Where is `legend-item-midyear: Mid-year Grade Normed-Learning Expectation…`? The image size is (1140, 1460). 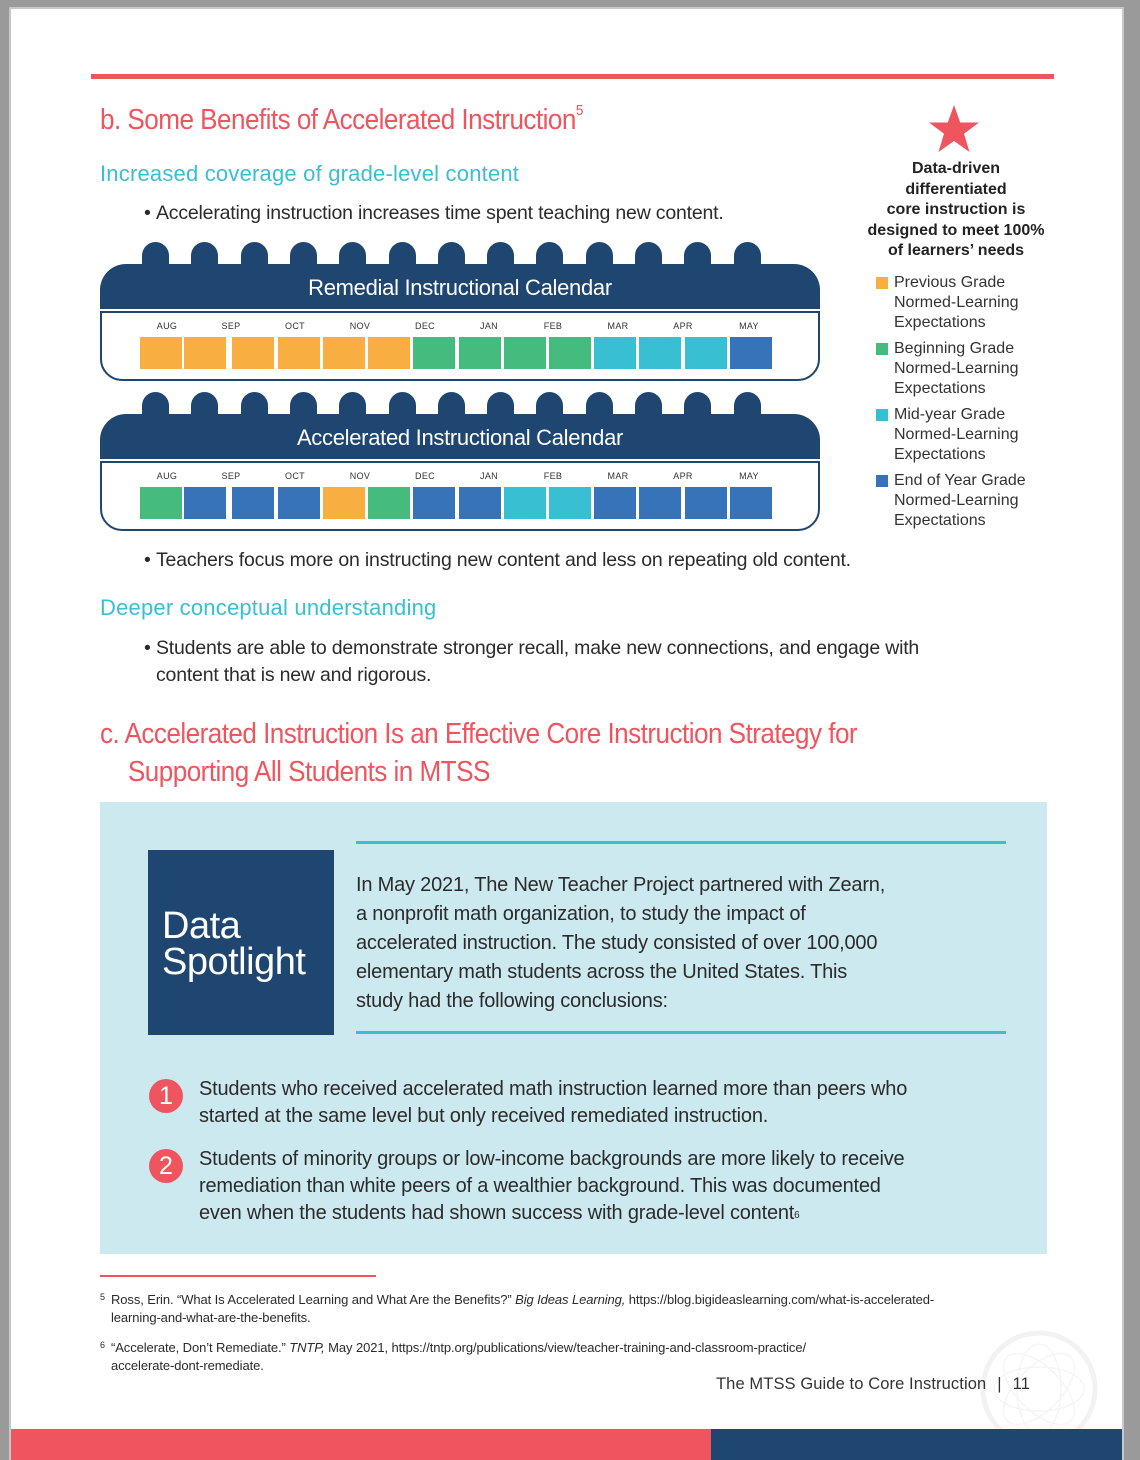 legend-item-midyear: Mid-year Grade Normed-Learning Expectation… is located at coordinates (971, 435).